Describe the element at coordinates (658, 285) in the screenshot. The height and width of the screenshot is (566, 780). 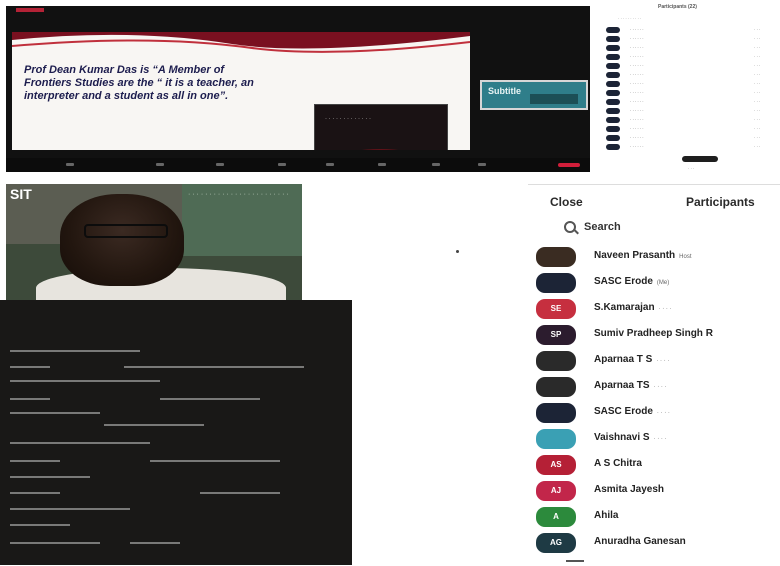
I see `participant-row: SASC Erode (Me)` at that location.